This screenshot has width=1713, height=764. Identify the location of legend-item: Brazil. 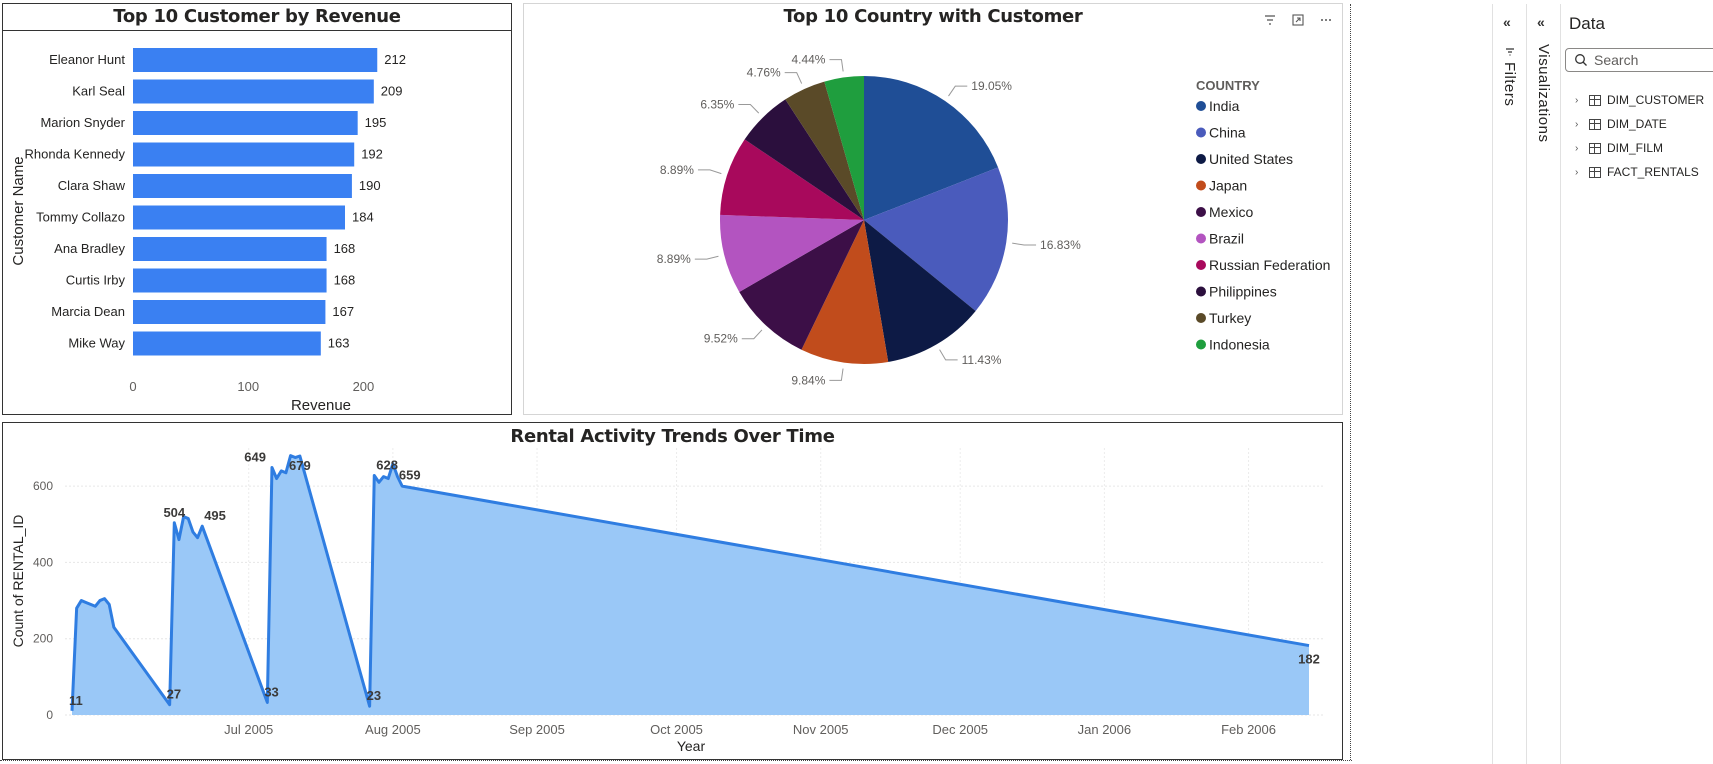
(1226, 239).